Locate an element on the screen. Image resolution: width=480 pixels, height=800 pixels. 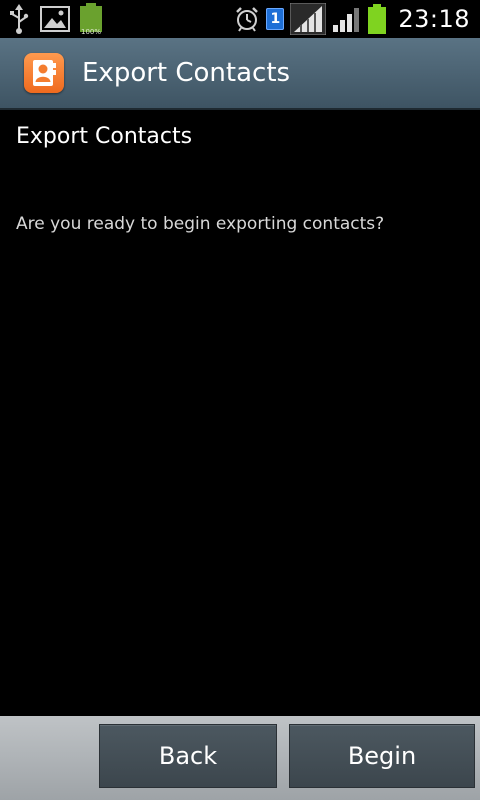
app-title: Export Contacts is located at coordinates (186, 73).